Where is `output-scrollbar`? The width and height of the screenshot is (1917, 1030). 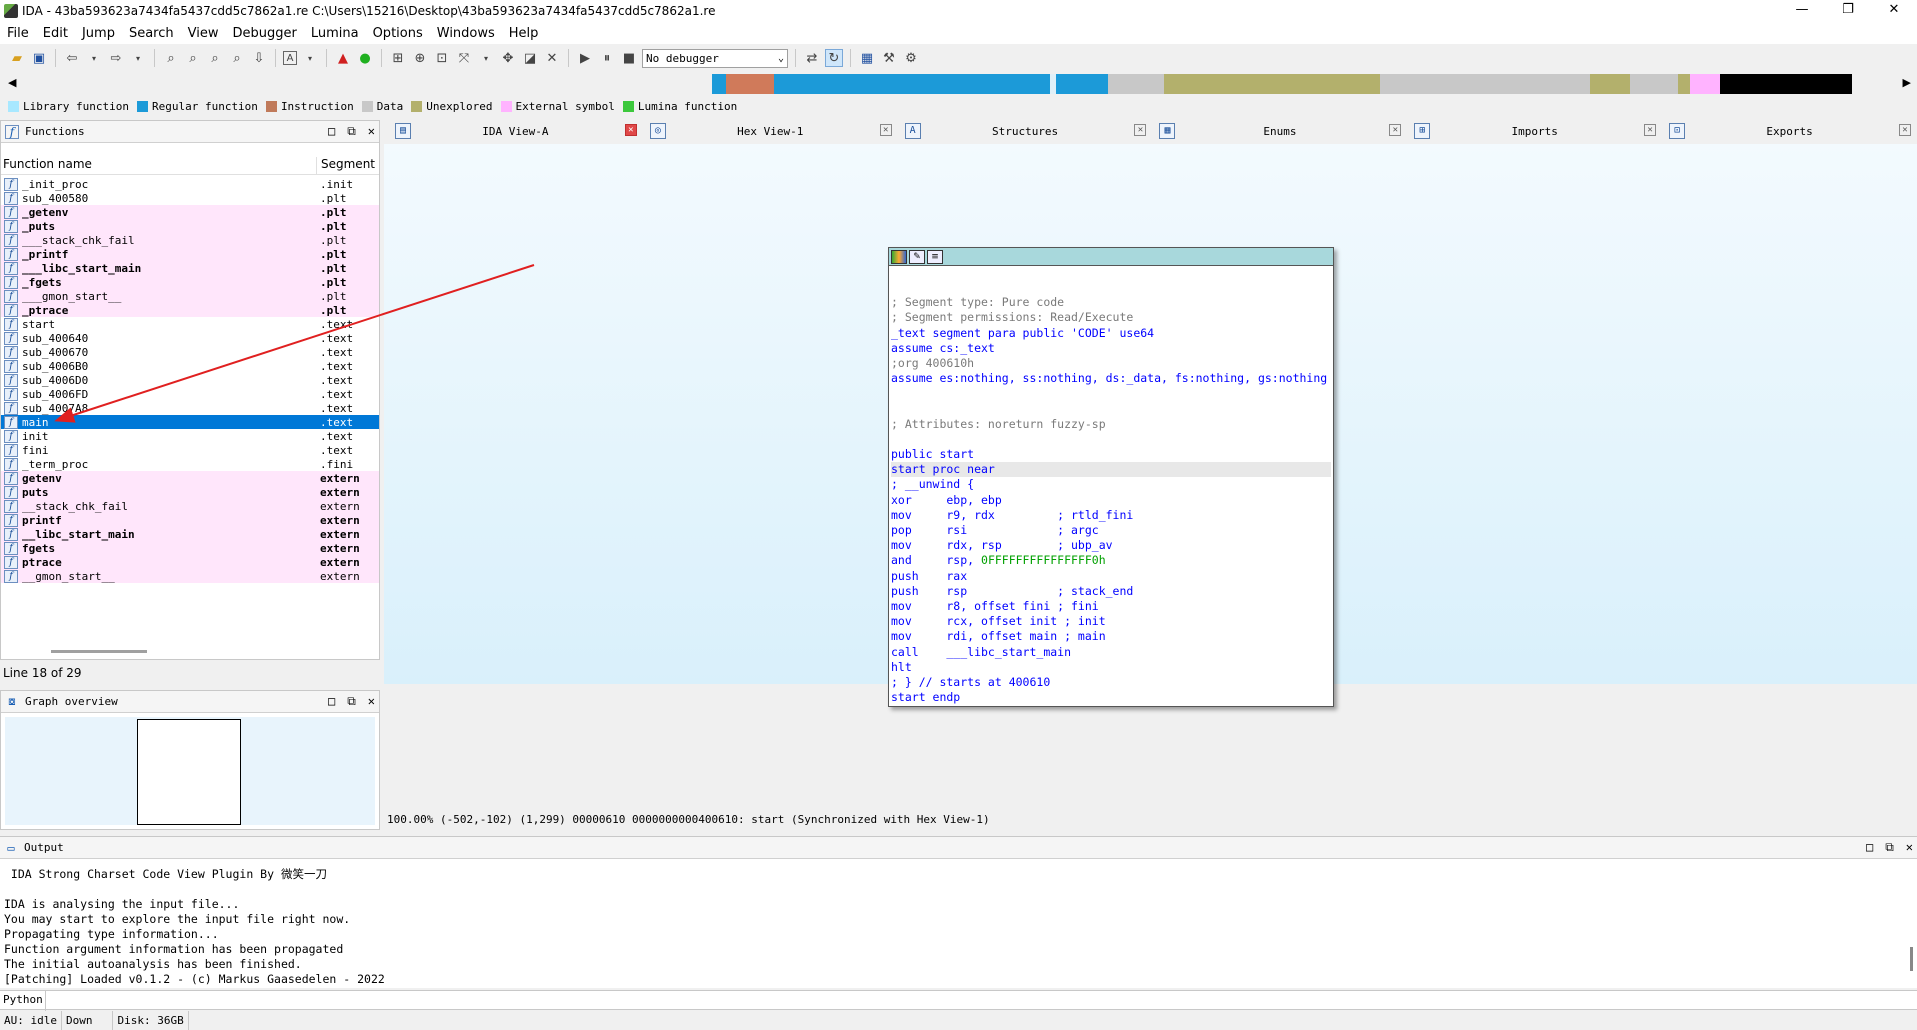
output-scrollbar is located at coordinates (1911, 959).